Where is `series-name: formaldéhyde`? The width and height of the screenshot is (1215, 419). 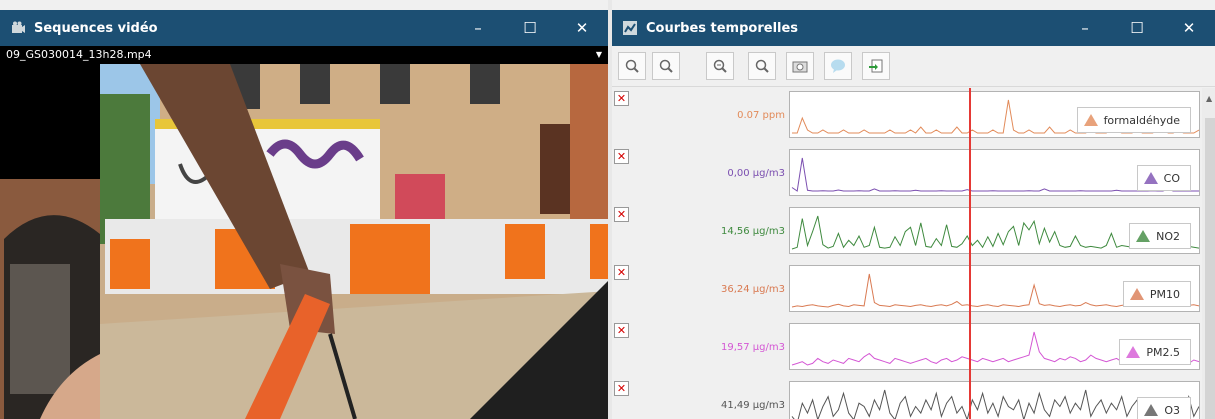
series-name: formaldéhyde is located at coordinates (1141, 120).